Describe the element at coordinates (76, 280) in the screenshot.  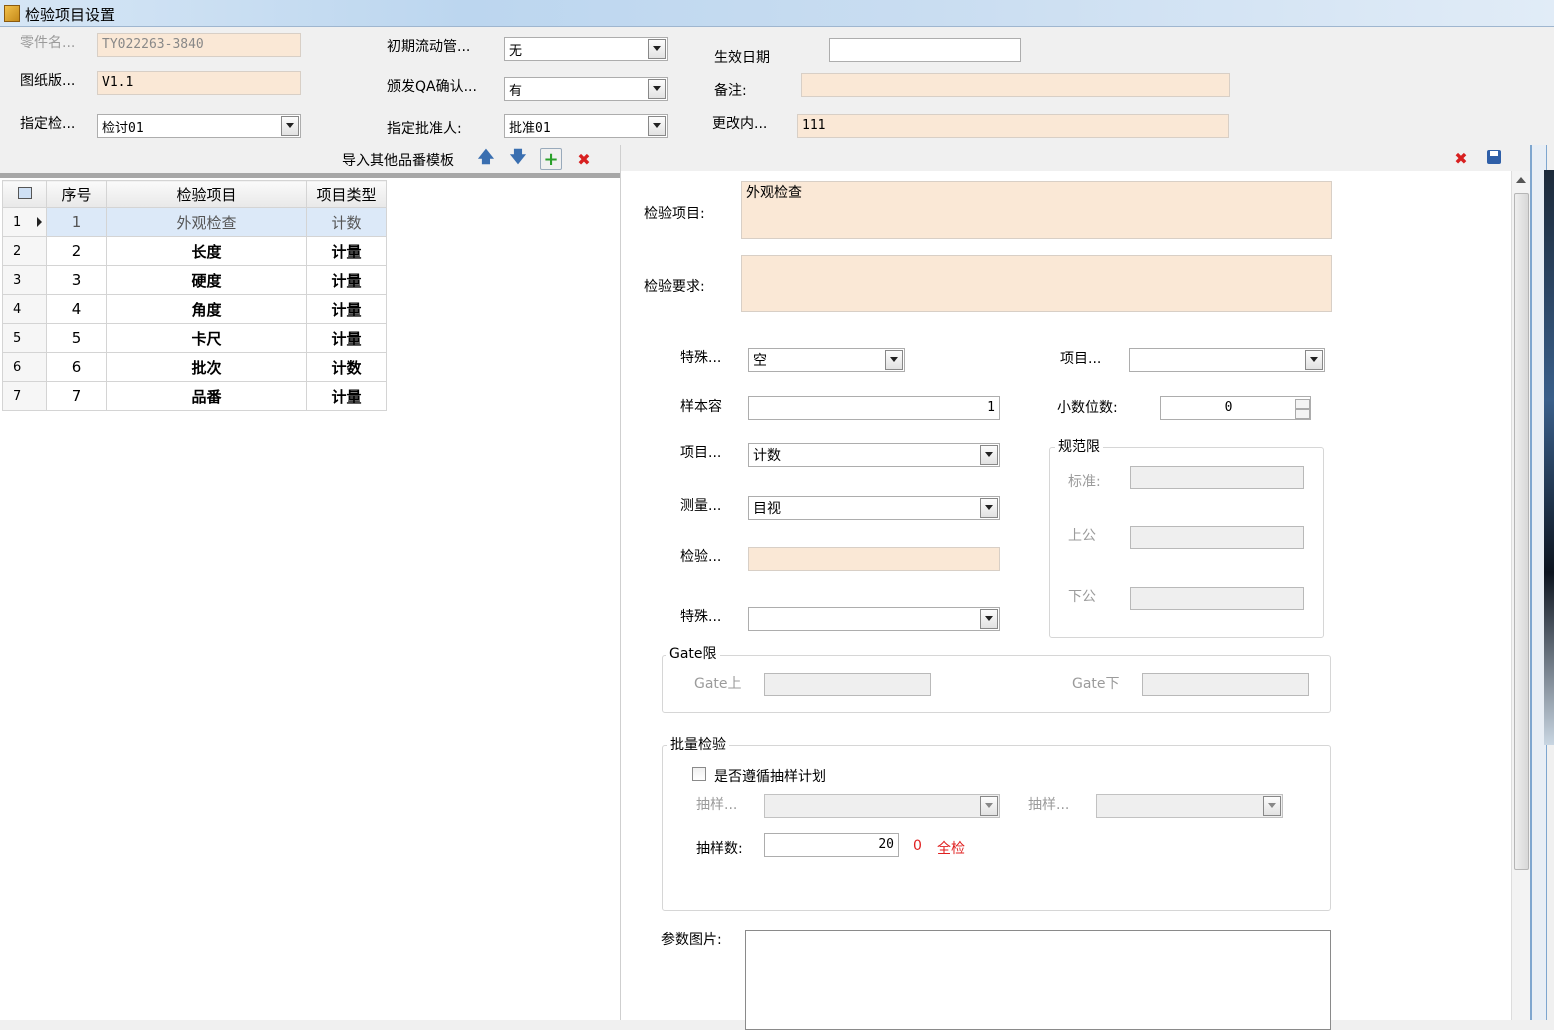
I see `cell-seq: 3` at that location.